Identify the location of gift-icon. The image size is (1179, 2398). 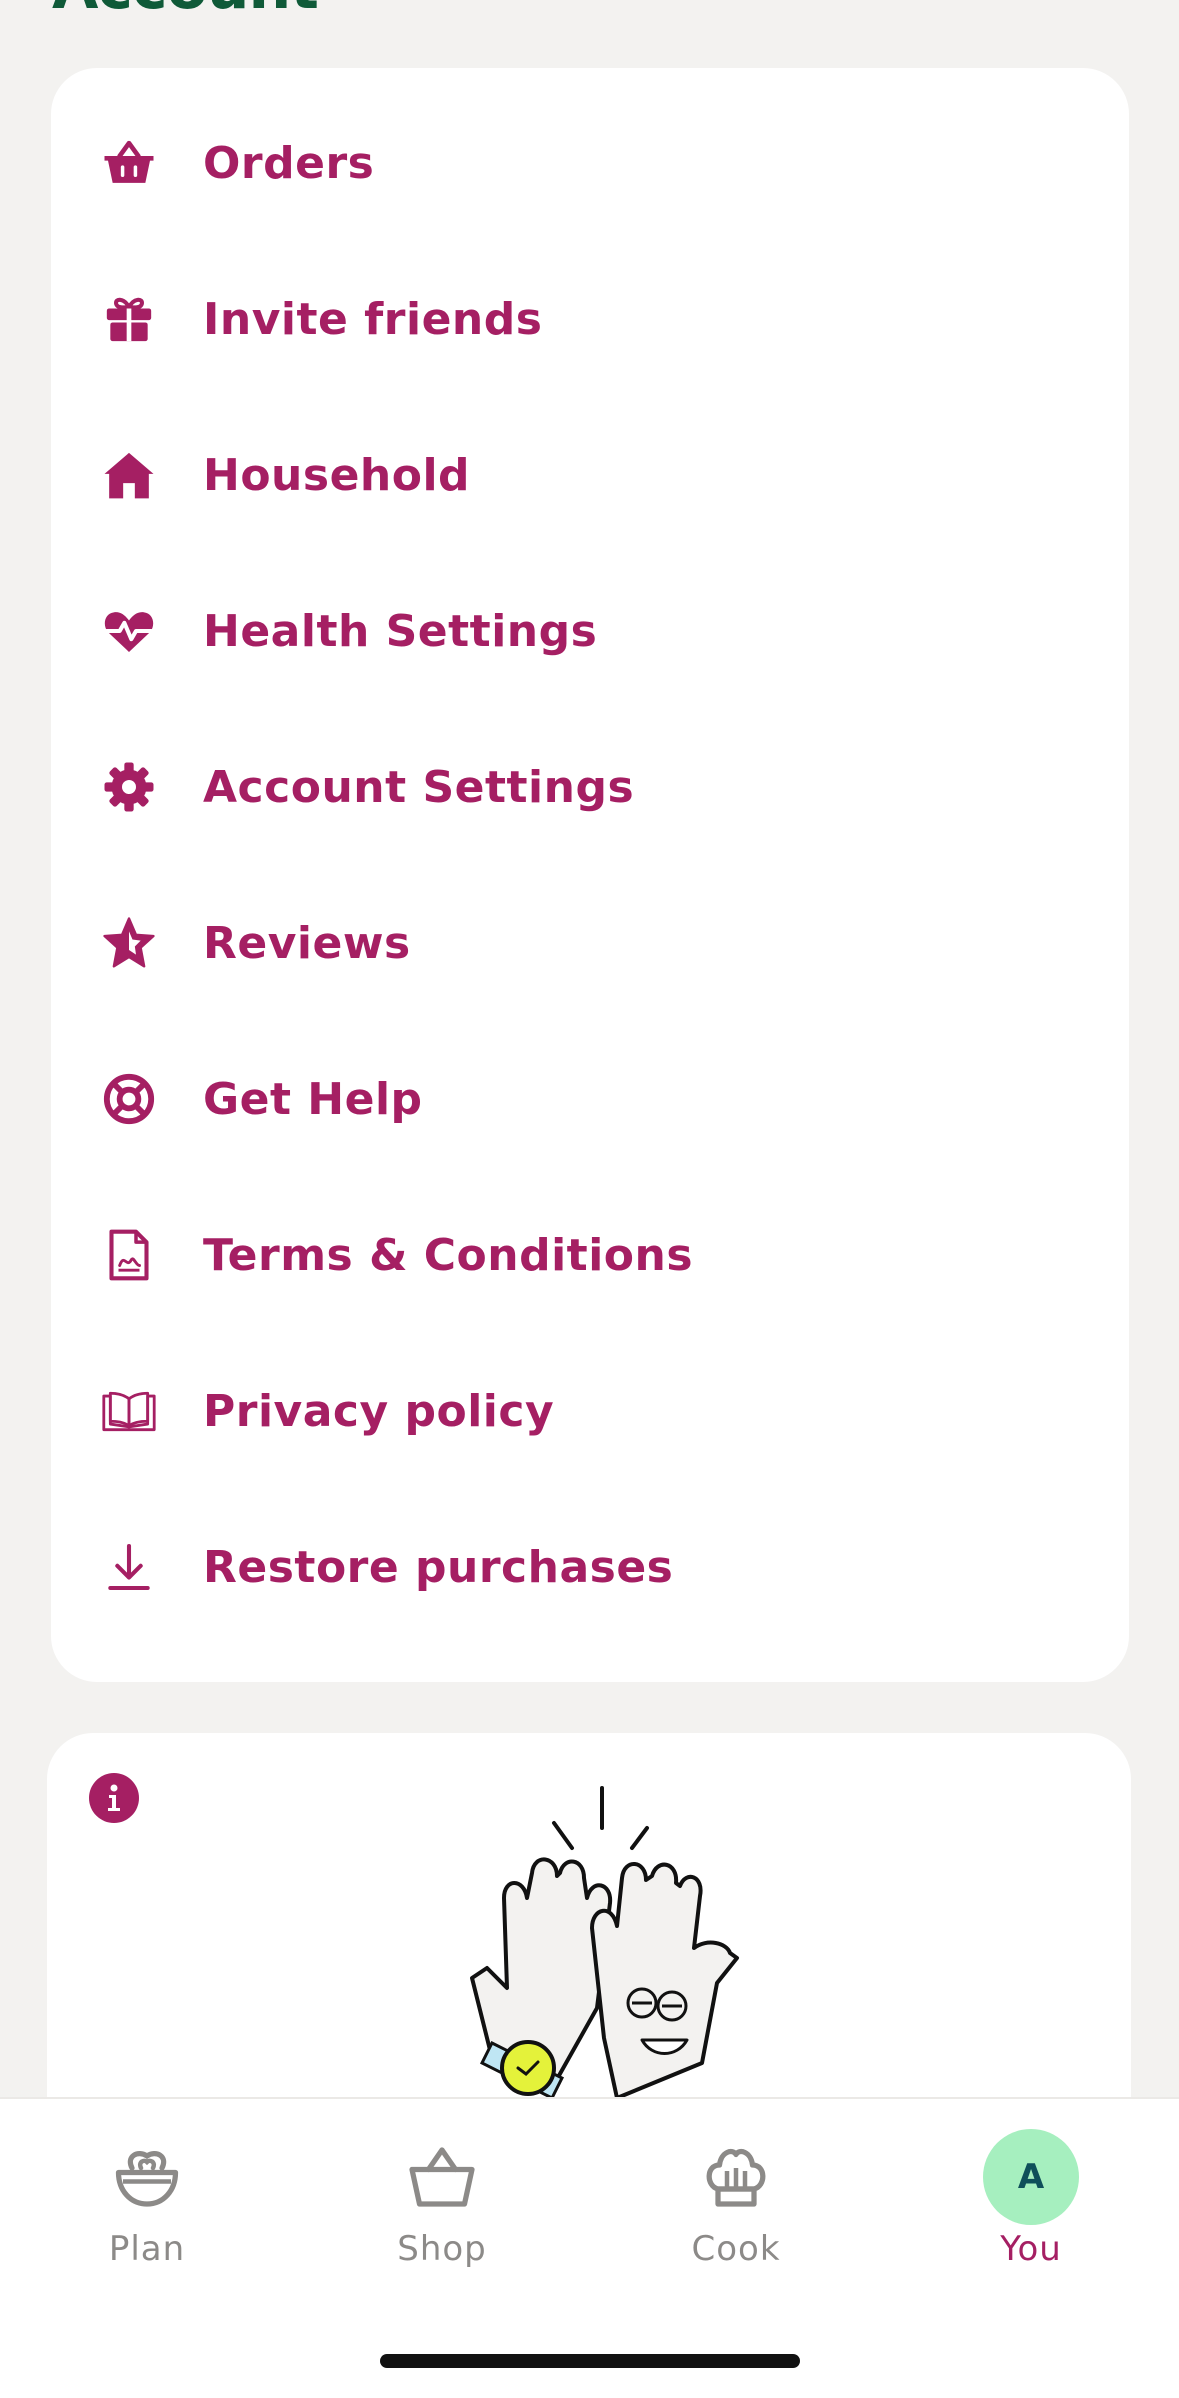
(129, 319).